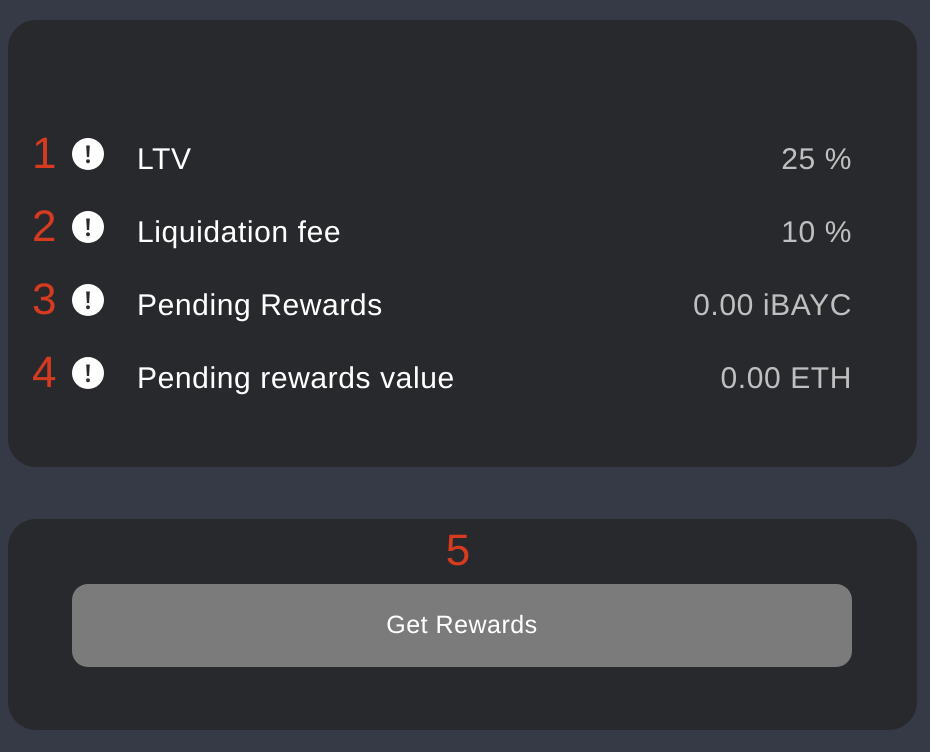 The image size is (930, 752). What do you see at coordinates (260, 306) in the screenshot?
I see `row-label: Pending Rewards` at bounding box center [260, 306].